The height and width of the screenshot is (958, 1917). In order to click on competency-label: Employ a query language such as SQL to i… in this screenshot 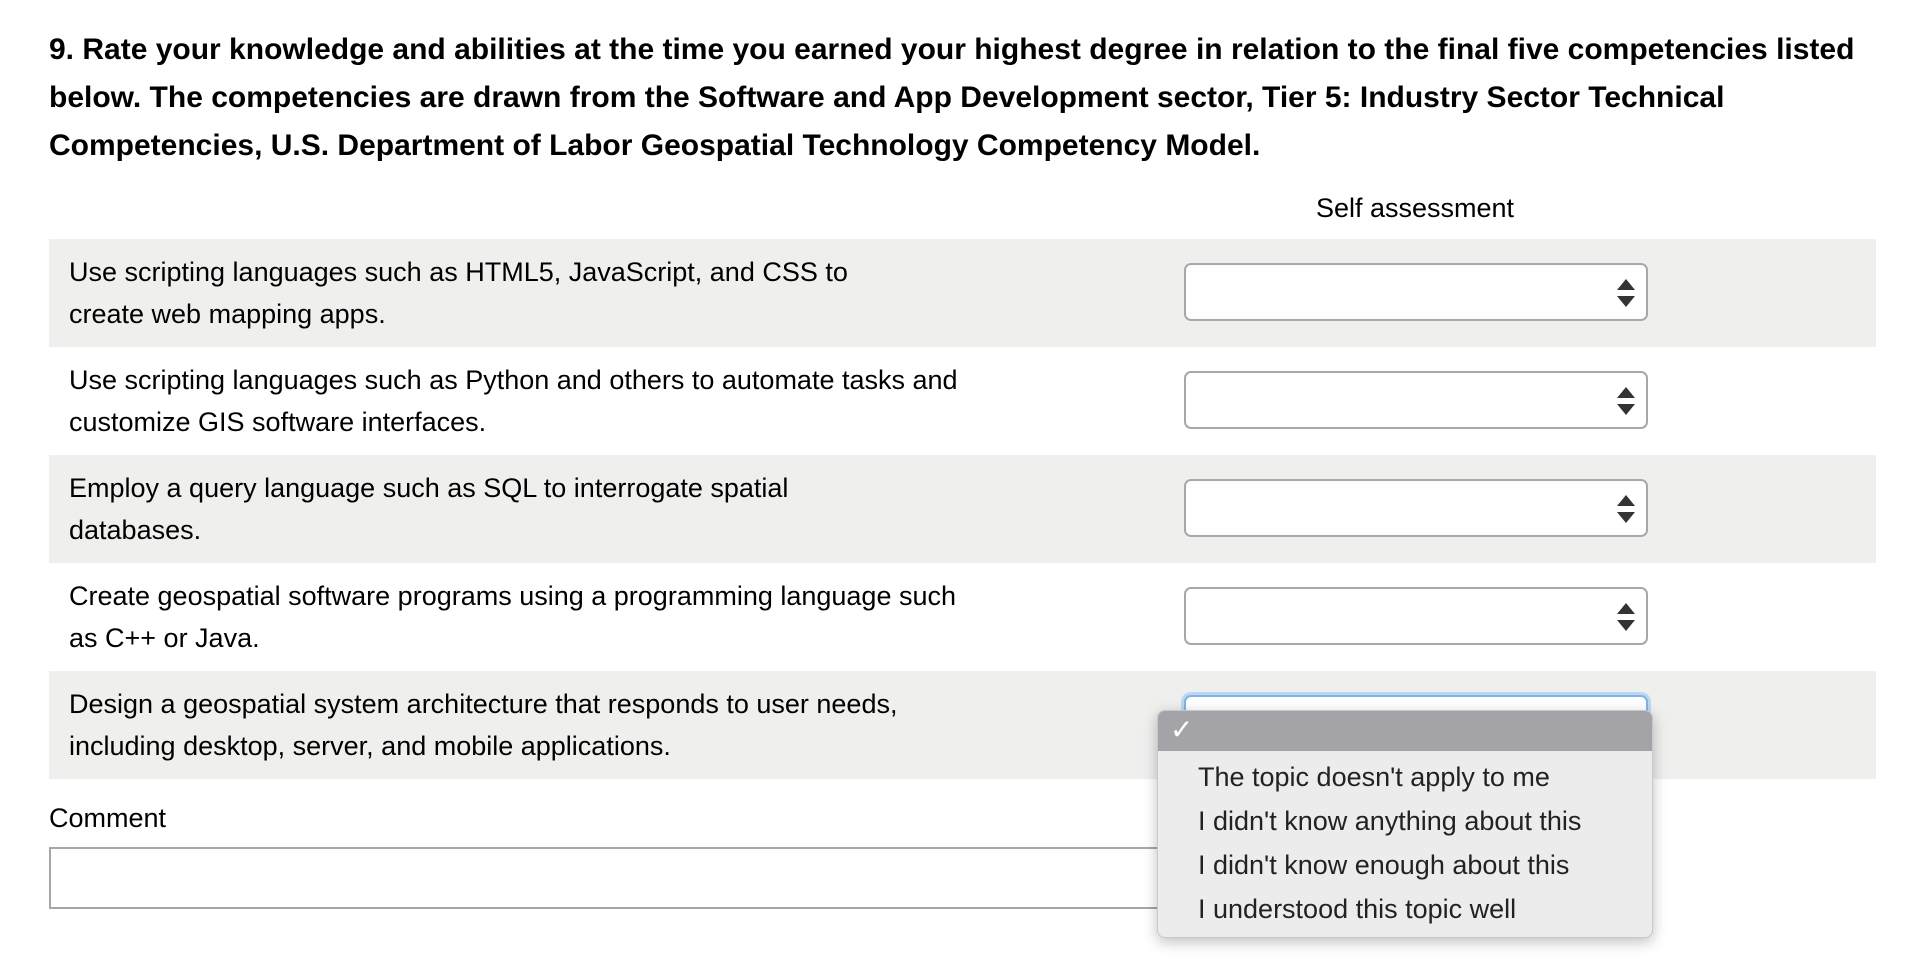, I will do `click(429, 509)`.